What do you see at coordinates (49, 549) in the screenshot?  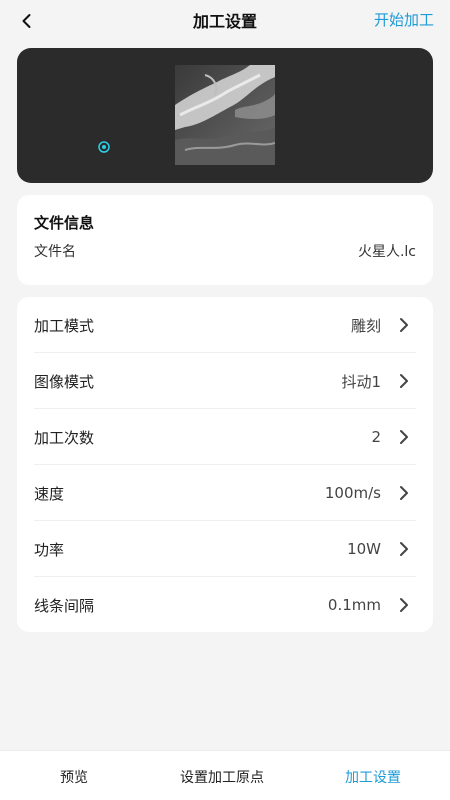 I see `setting-label: 功率` at bounding box center [49, 549].